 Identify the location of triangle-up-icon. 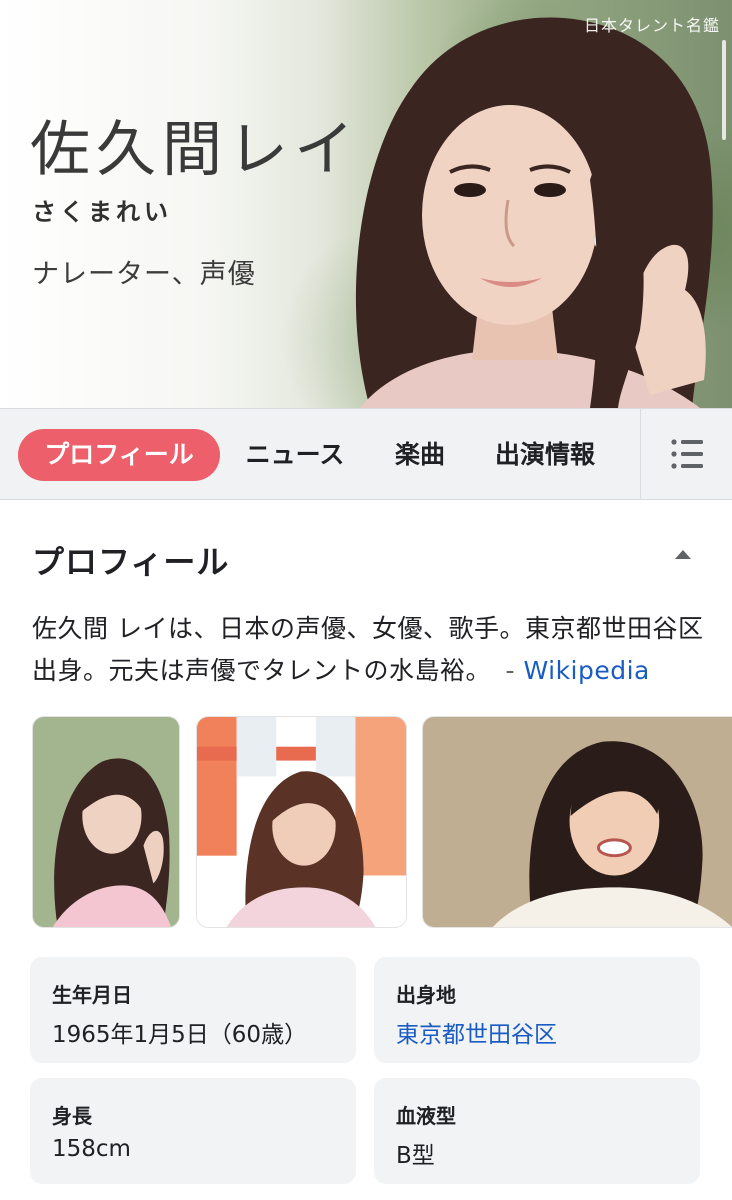
(683, 554).